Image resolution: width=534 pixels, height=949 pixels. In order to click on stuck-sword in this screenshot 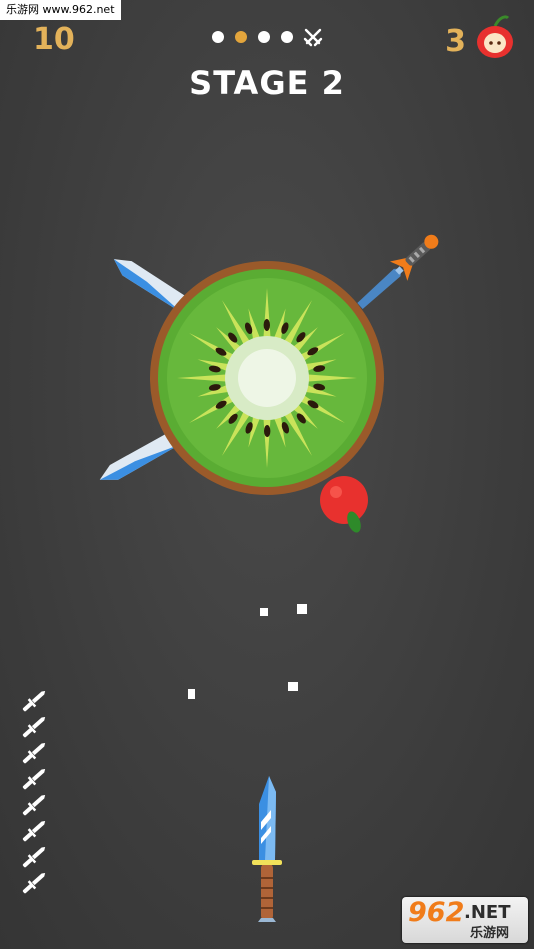, I will do `click(398, 271)`.